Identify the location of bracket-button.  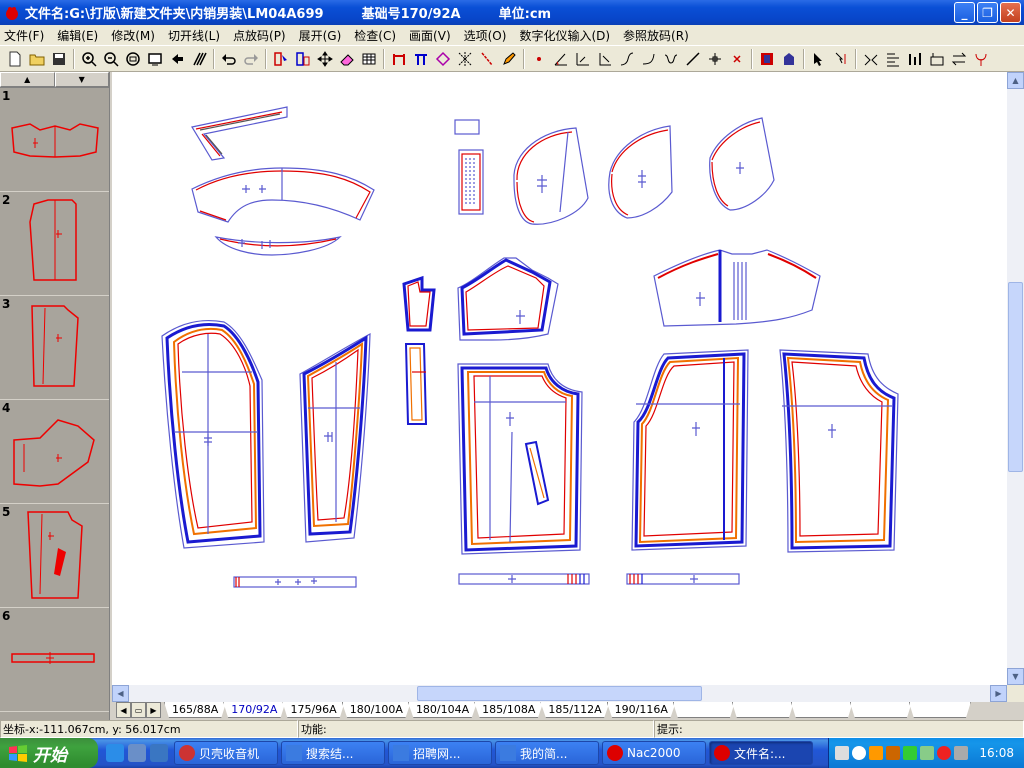
(399, 59).